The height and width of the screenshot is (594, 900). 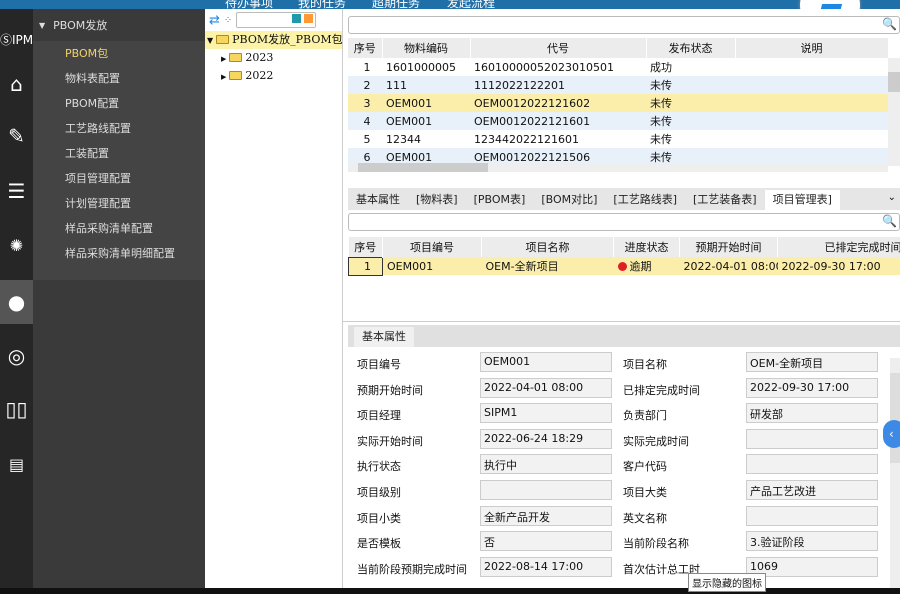 I want to click on table-cell: OEM001, so click(x=432, y=266).